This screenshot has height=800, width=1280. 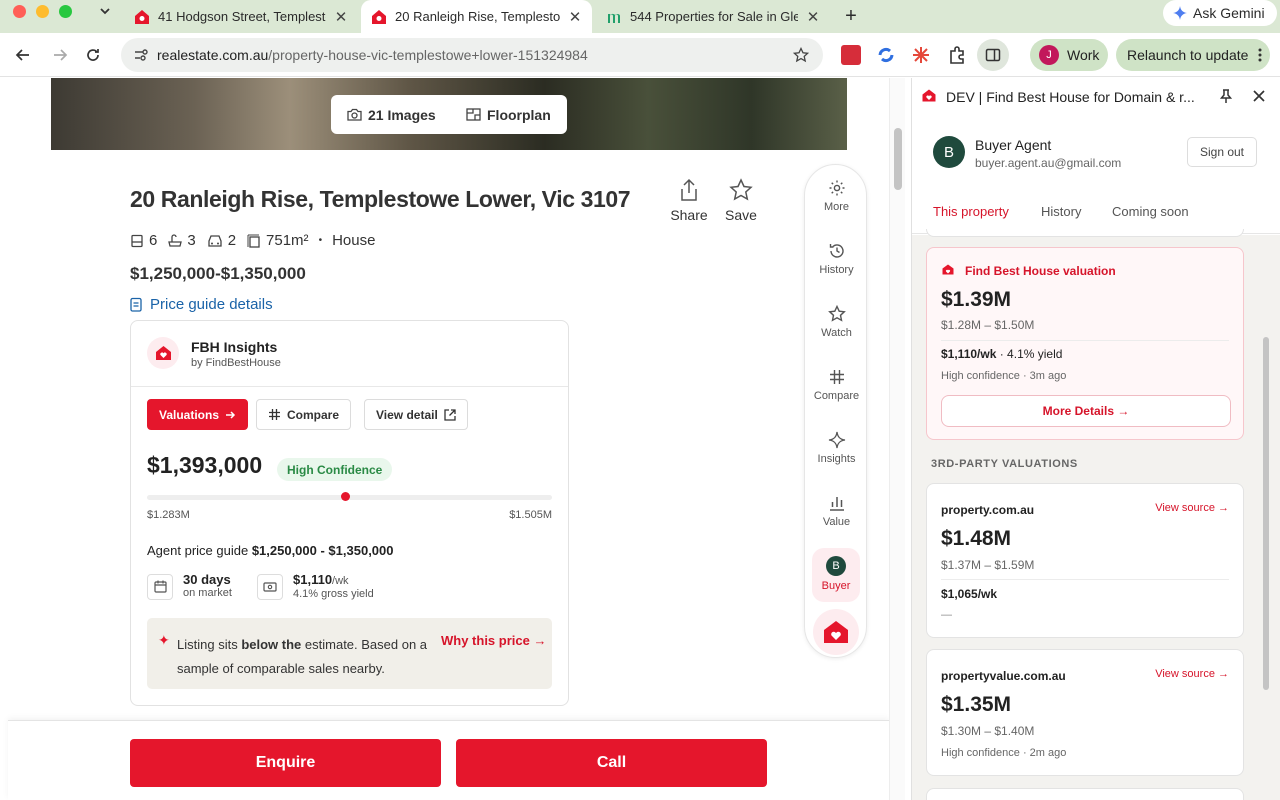 What do you see at coordinates (1259, 96) in the screenshot?
I see `close-icon` at bounding box center [1259, 96].